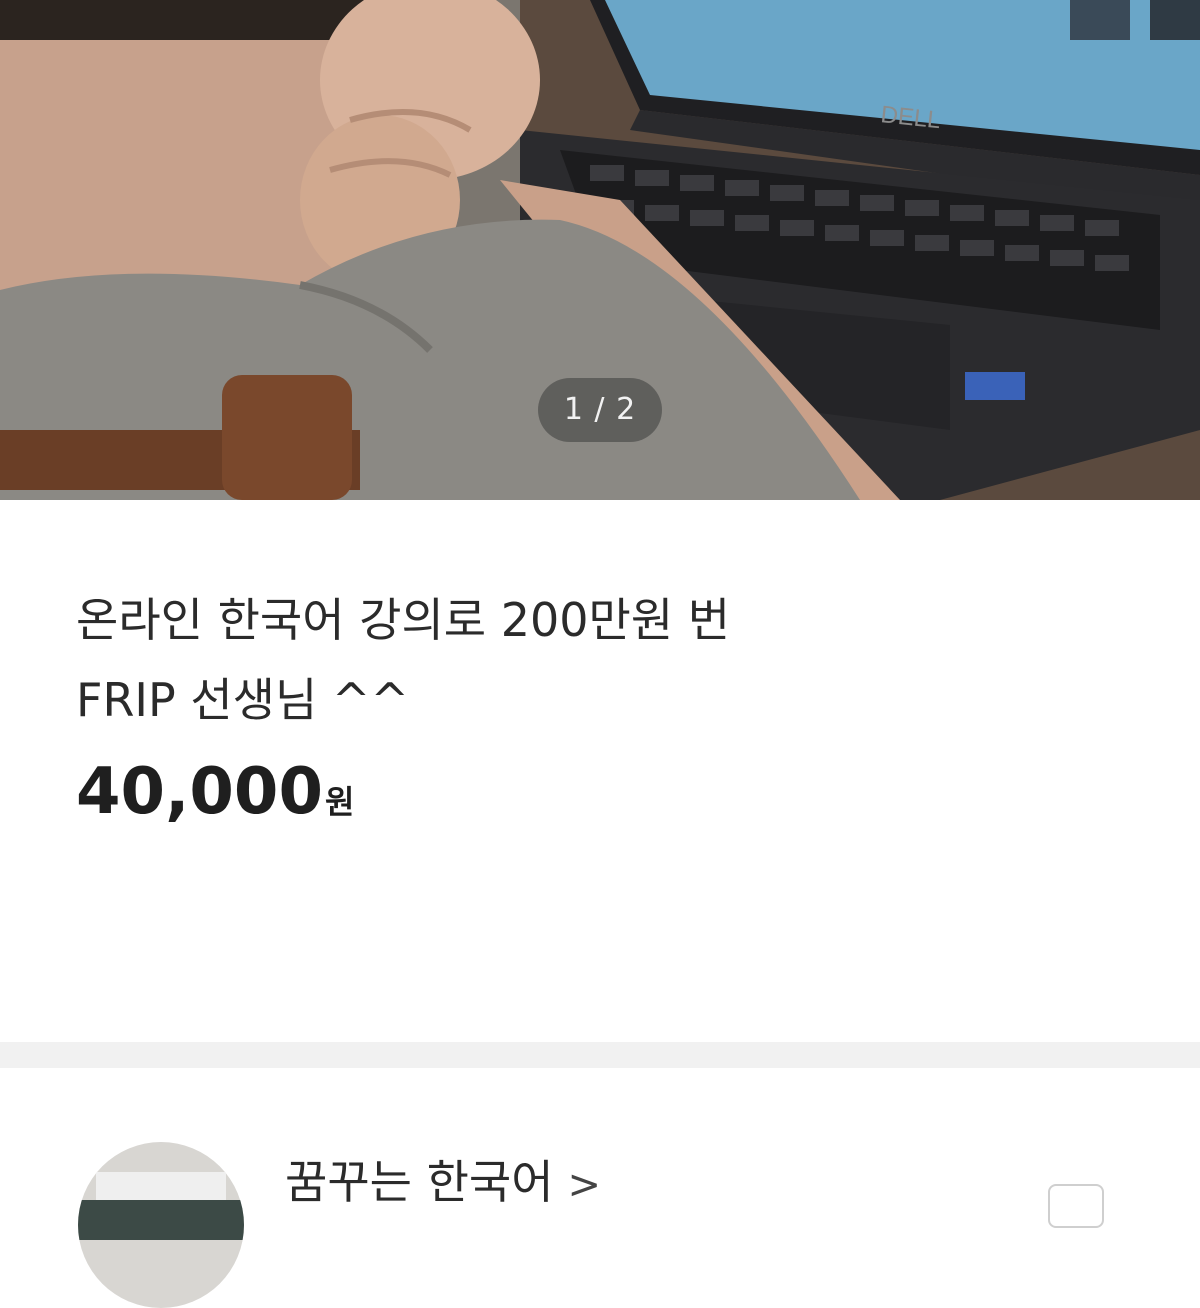  What do you see at coordinates (600, 410) in the screenshot?
I see `image-page-indicator: 1 / 2` at bounding box center [600, 410].